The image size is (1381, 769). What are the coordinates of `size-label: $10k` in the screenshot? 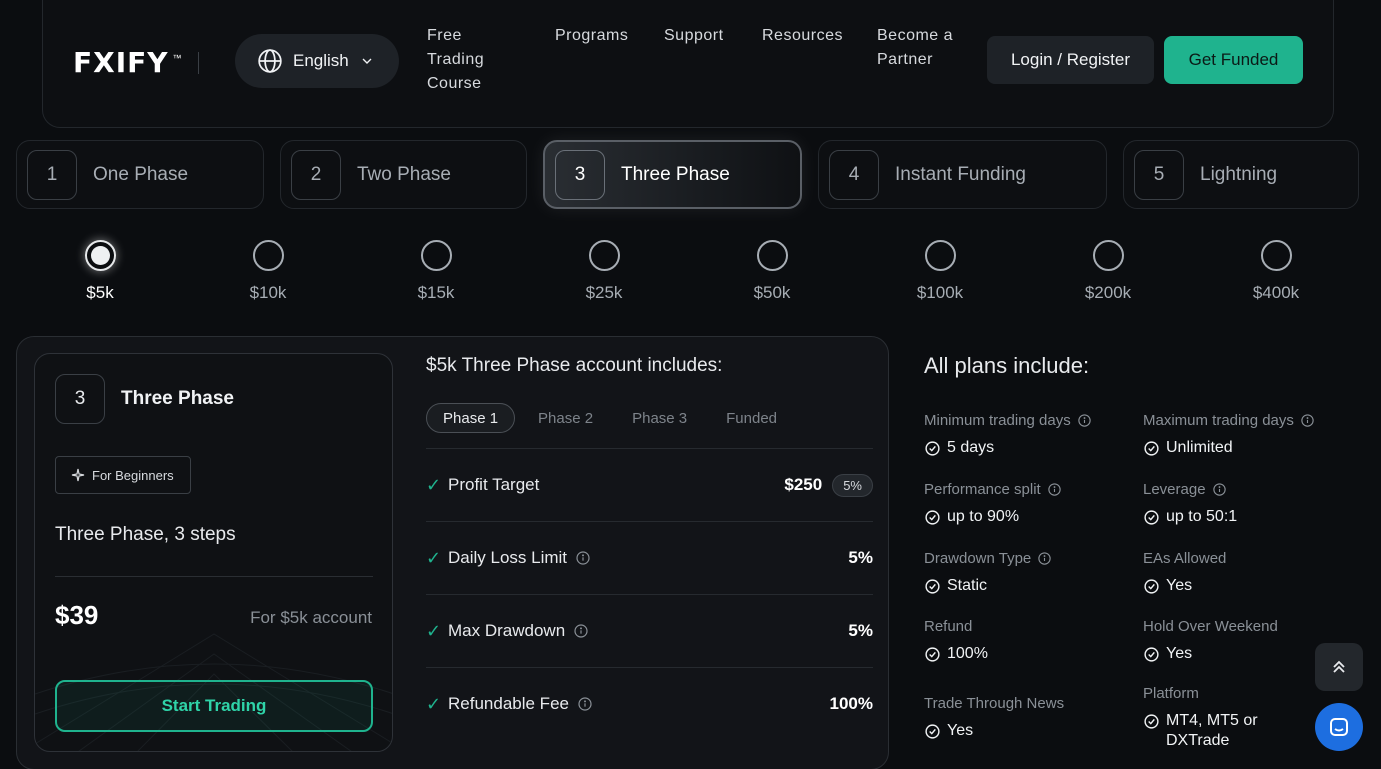 It's located at (268, 292).